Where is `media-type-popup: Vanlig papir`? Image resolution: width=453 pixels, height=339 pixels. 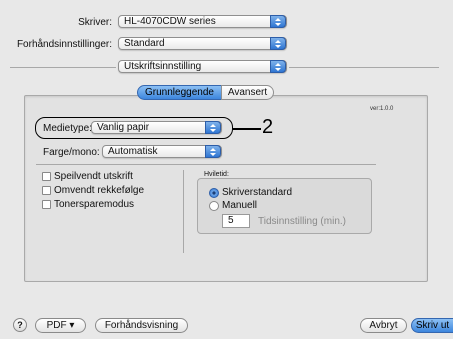 media-type-popup: Vanlig papir is located at coordinates (156, 127).